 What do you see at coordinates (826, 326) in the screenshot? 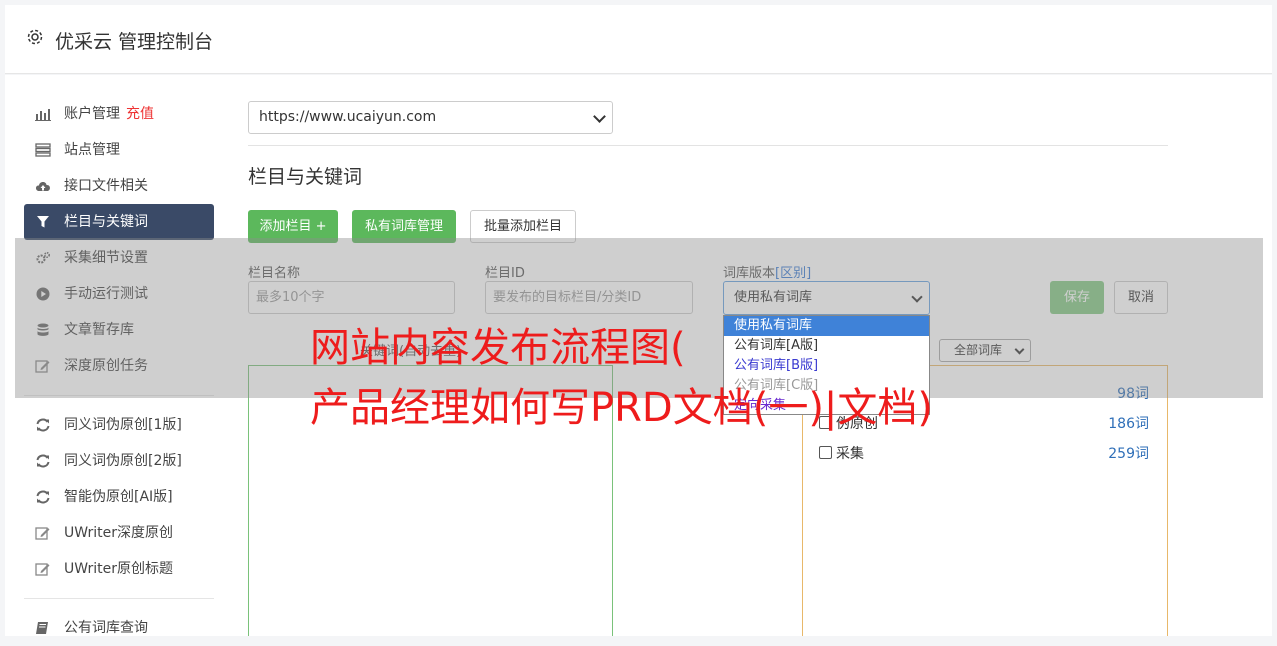
I see `dropdown-option: 使用私有词库` at bounding box center [826, 326].